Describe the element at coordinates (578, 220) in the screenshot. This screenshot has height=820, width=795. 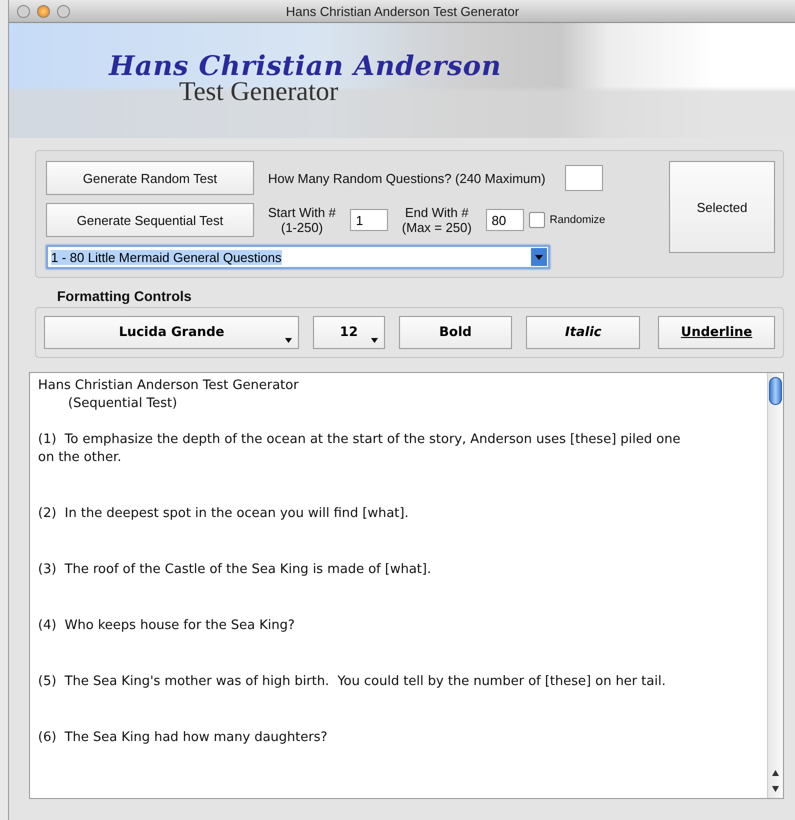
I see `randomize-label: Randomize` at that location.